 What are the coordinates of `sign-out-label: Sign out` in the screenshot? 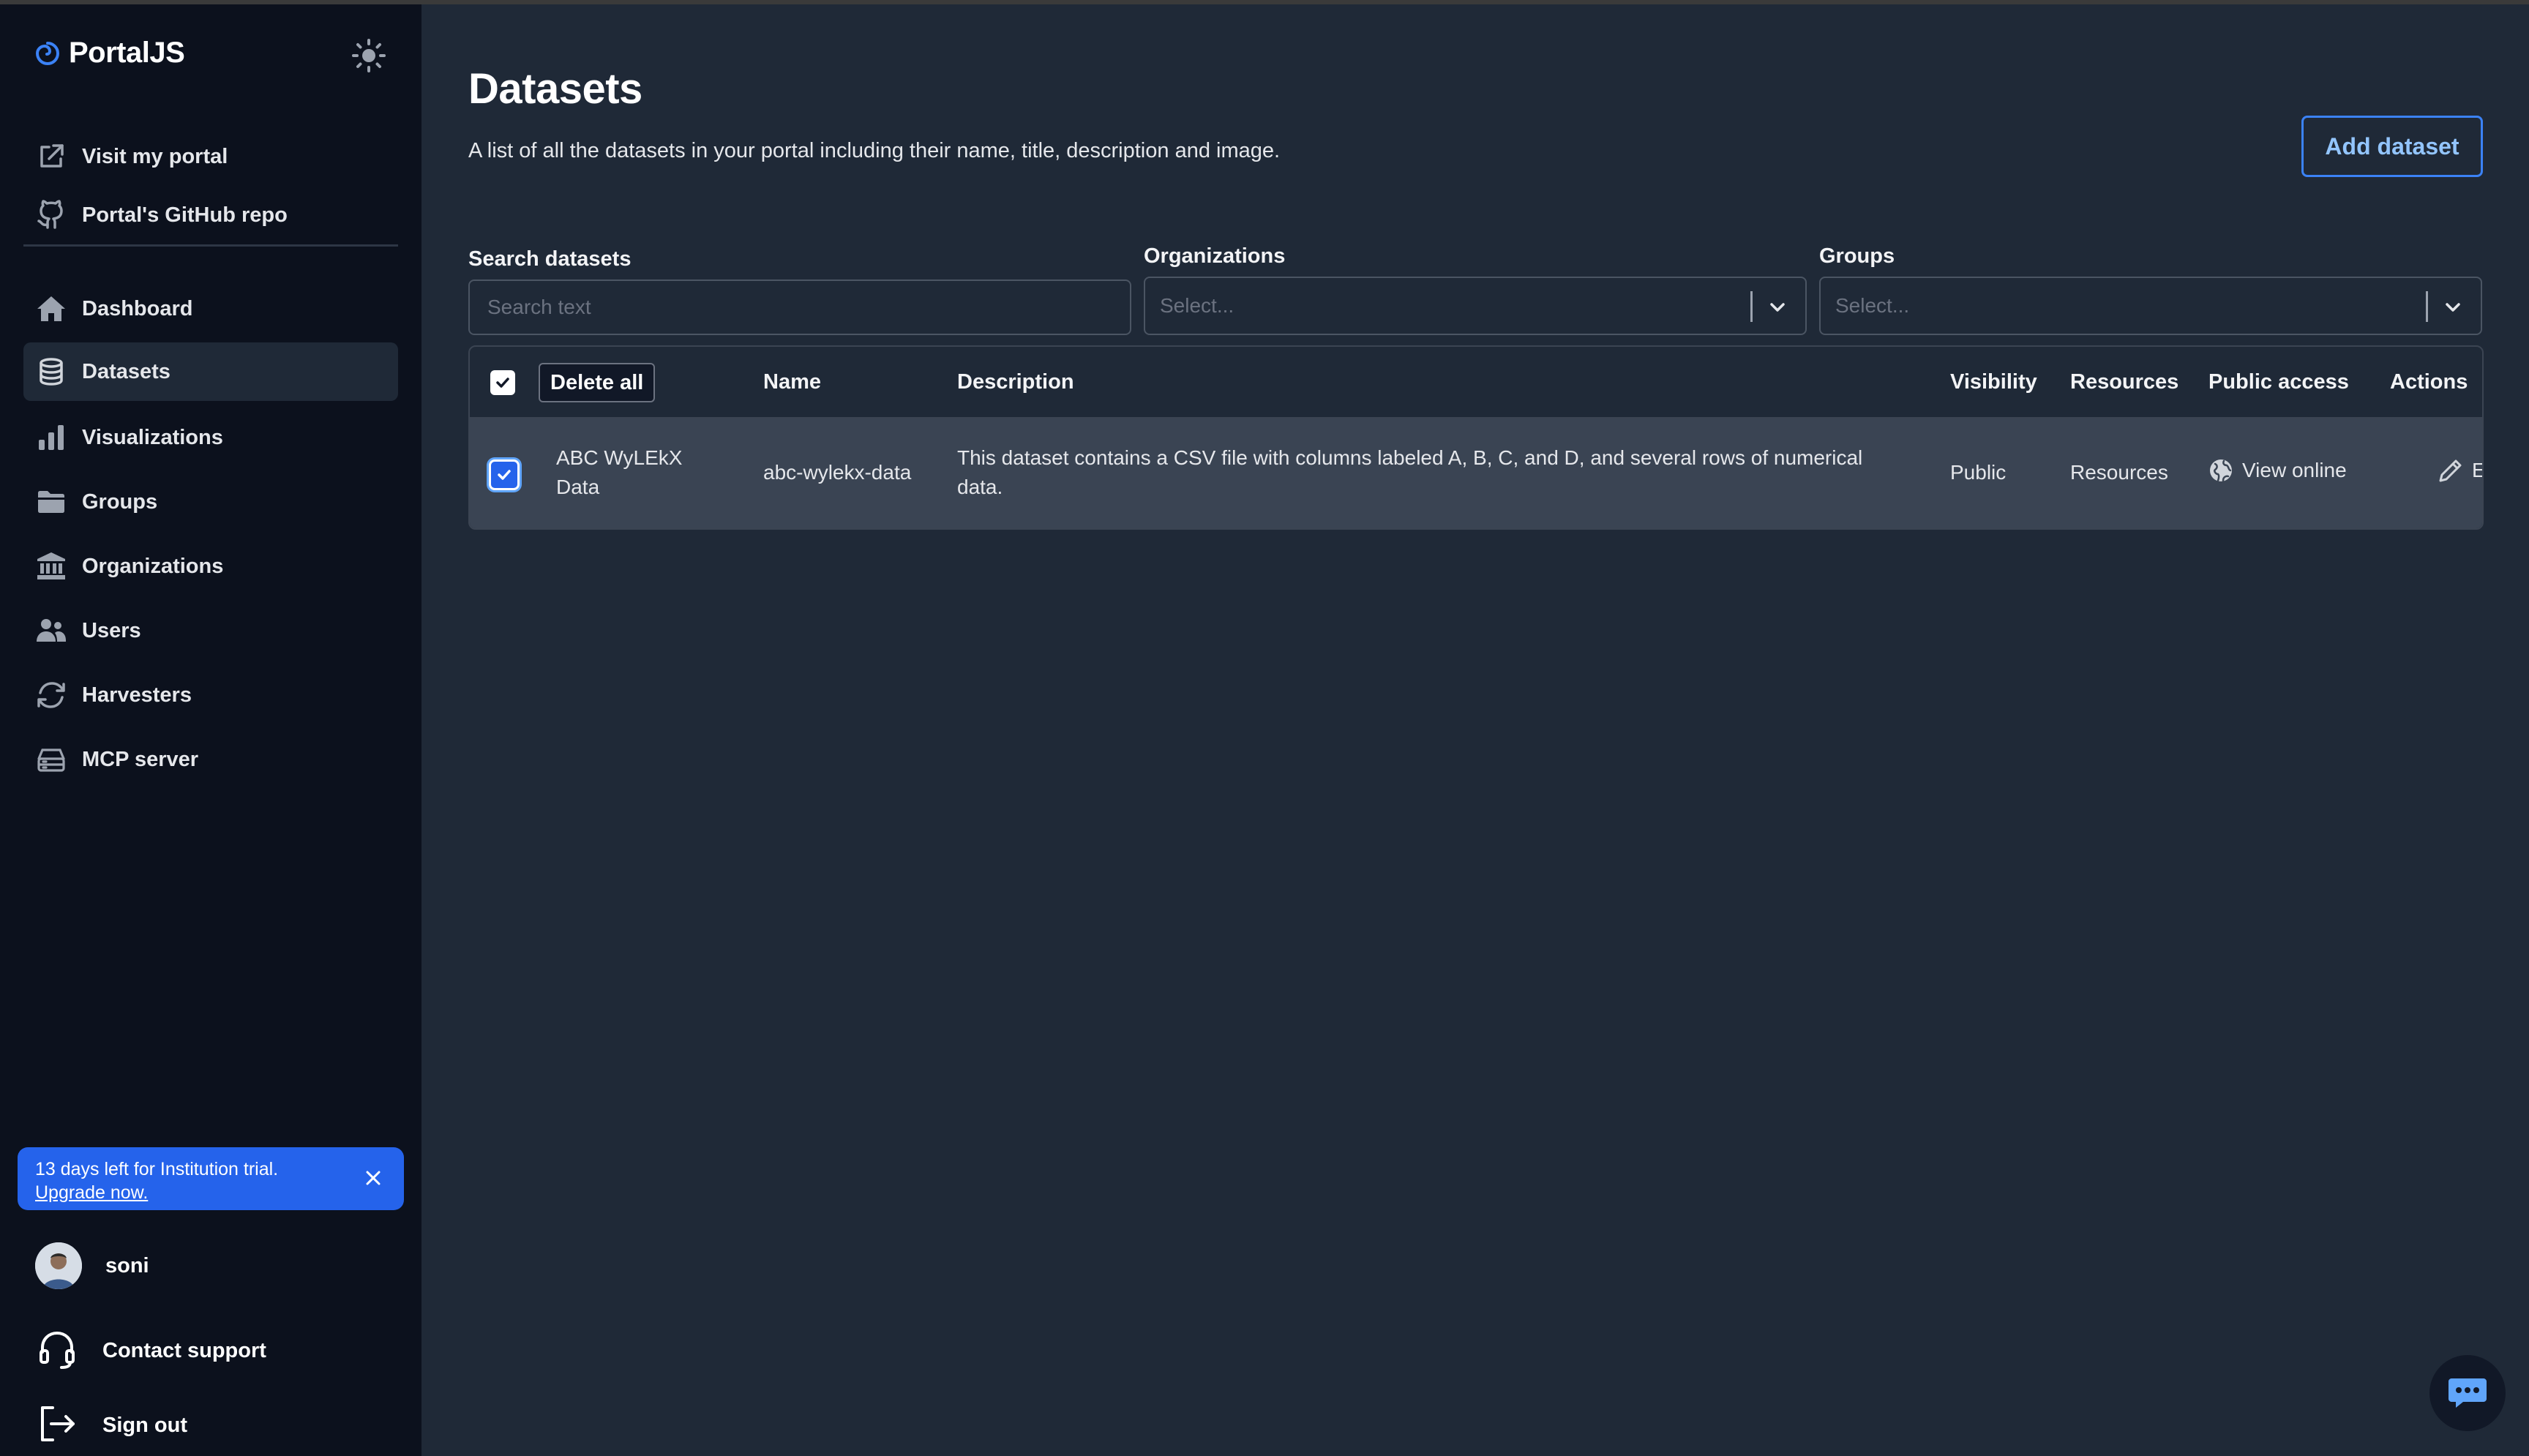 It's located at (145, 1425).